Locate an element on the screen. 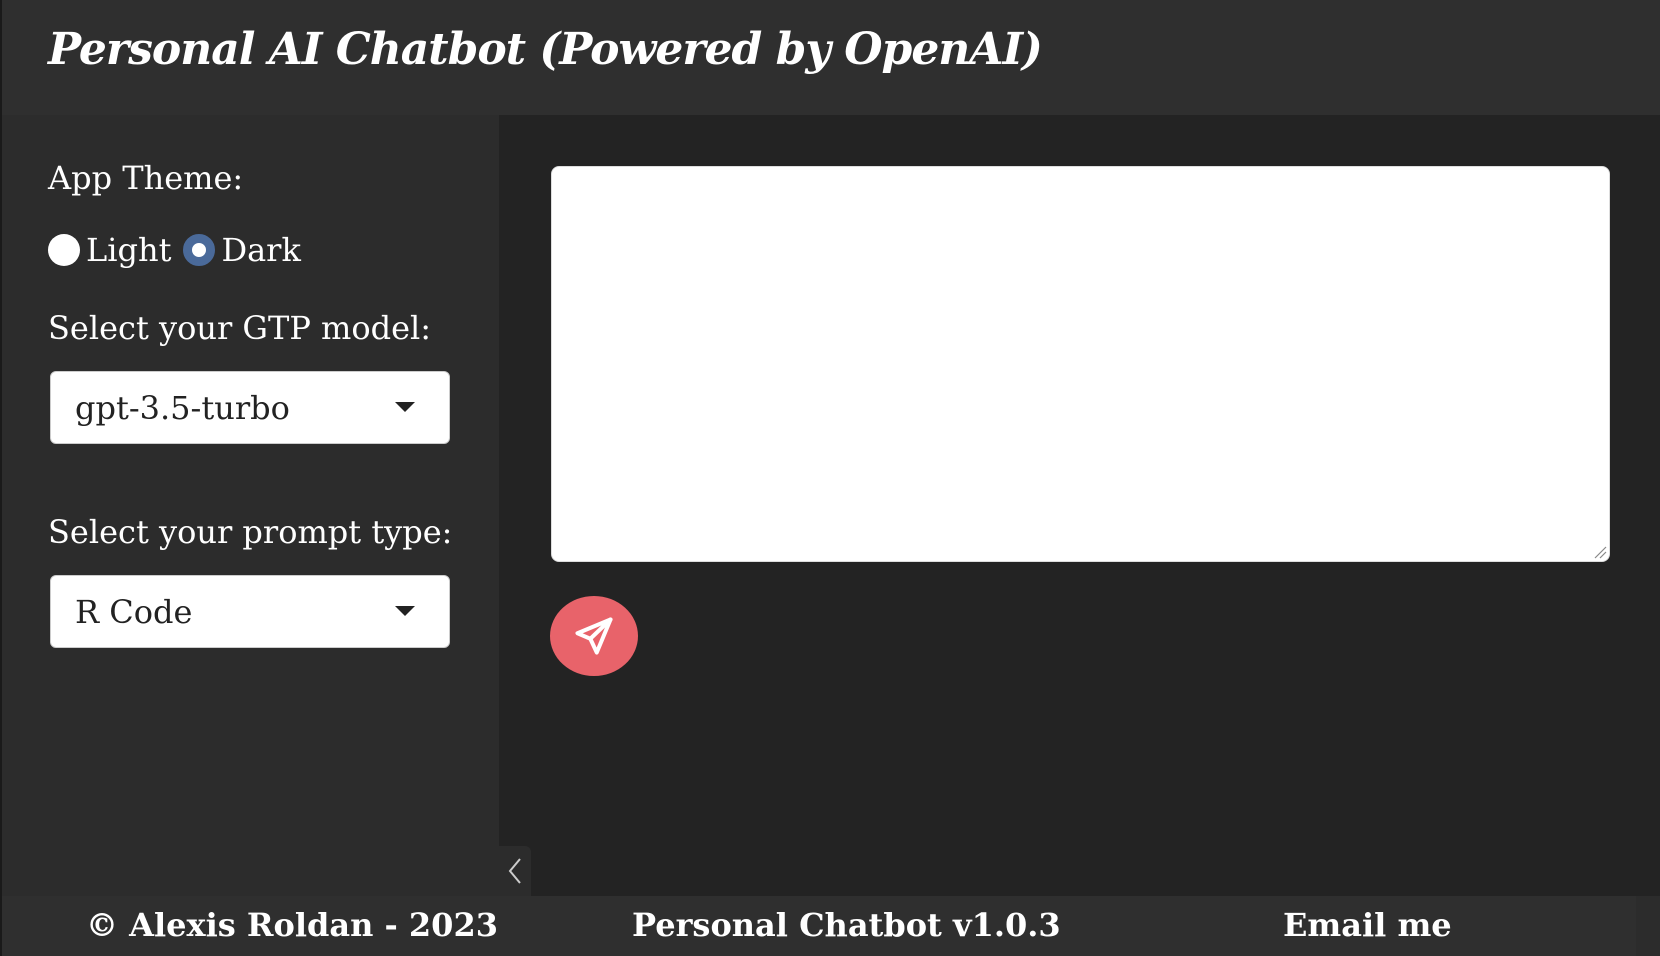 The width and height of the screenshot is (1660, 956). theme-radio-light is located at coordinates (64, 250).